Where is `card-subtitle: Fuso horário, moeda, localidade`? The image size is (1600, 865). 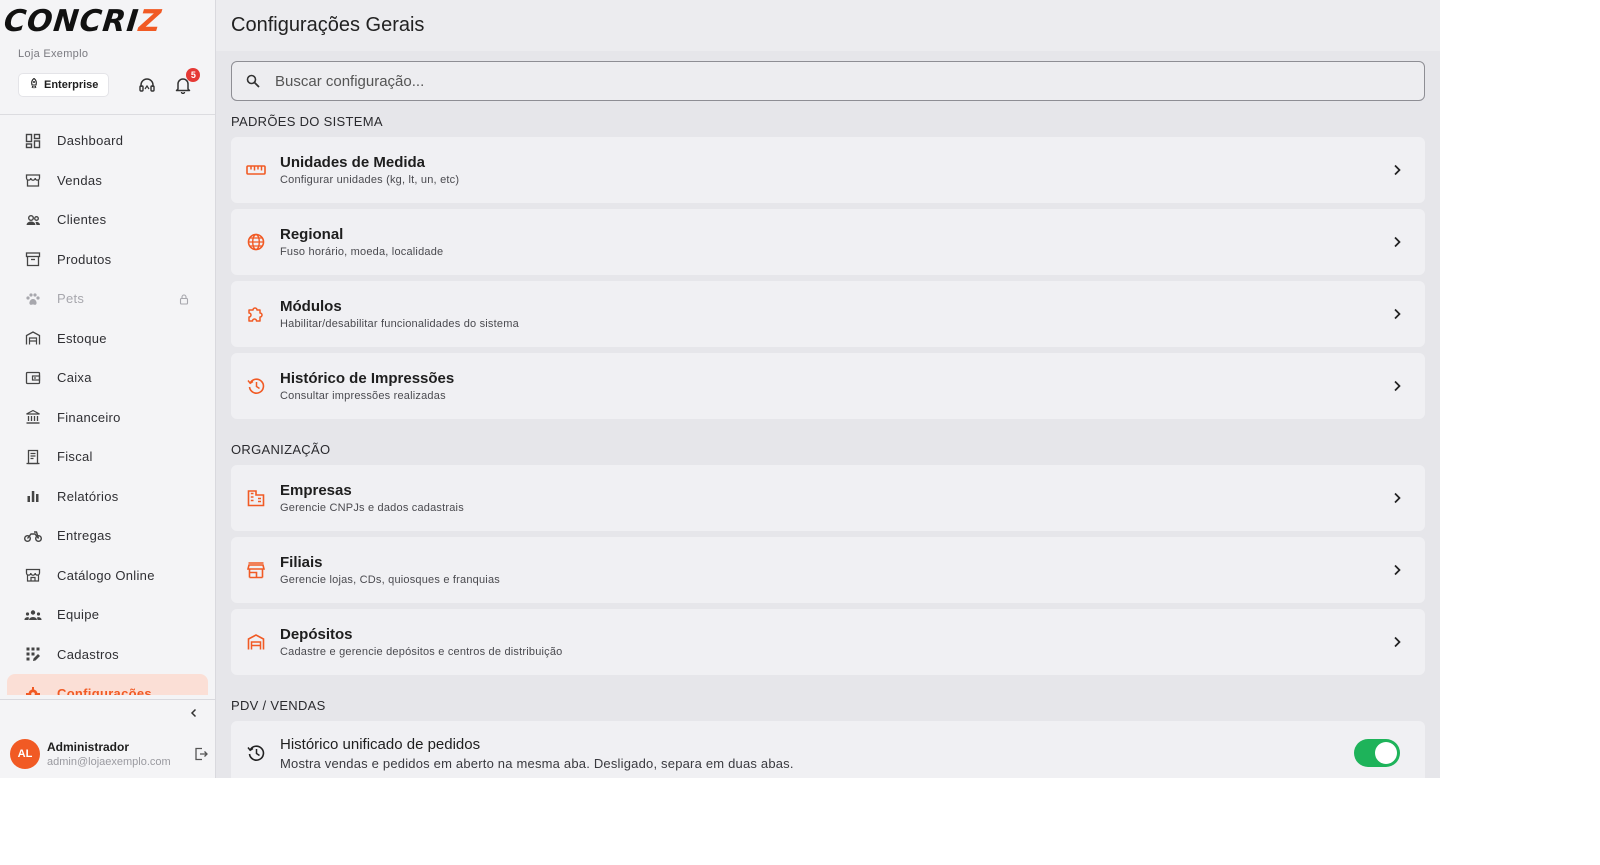
card-subtitle: Fuso horário, moeda, localidade is located at coordinates (362, 252).